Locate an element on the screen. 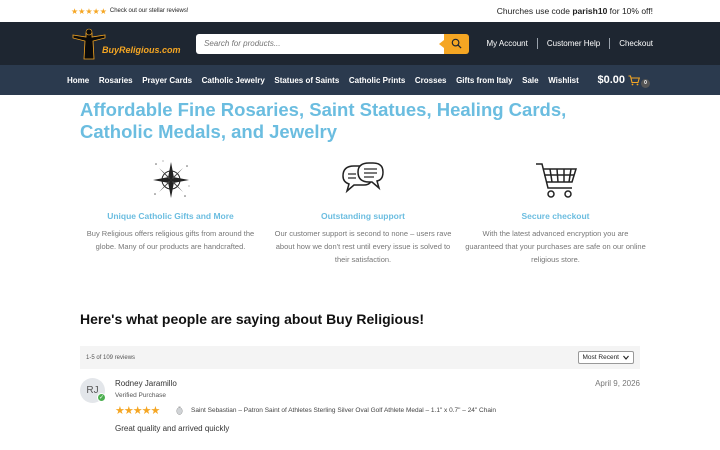 Image resolution: width=720 pixels, height=450 pixels. search-bar is located at coordinates (332, 43).